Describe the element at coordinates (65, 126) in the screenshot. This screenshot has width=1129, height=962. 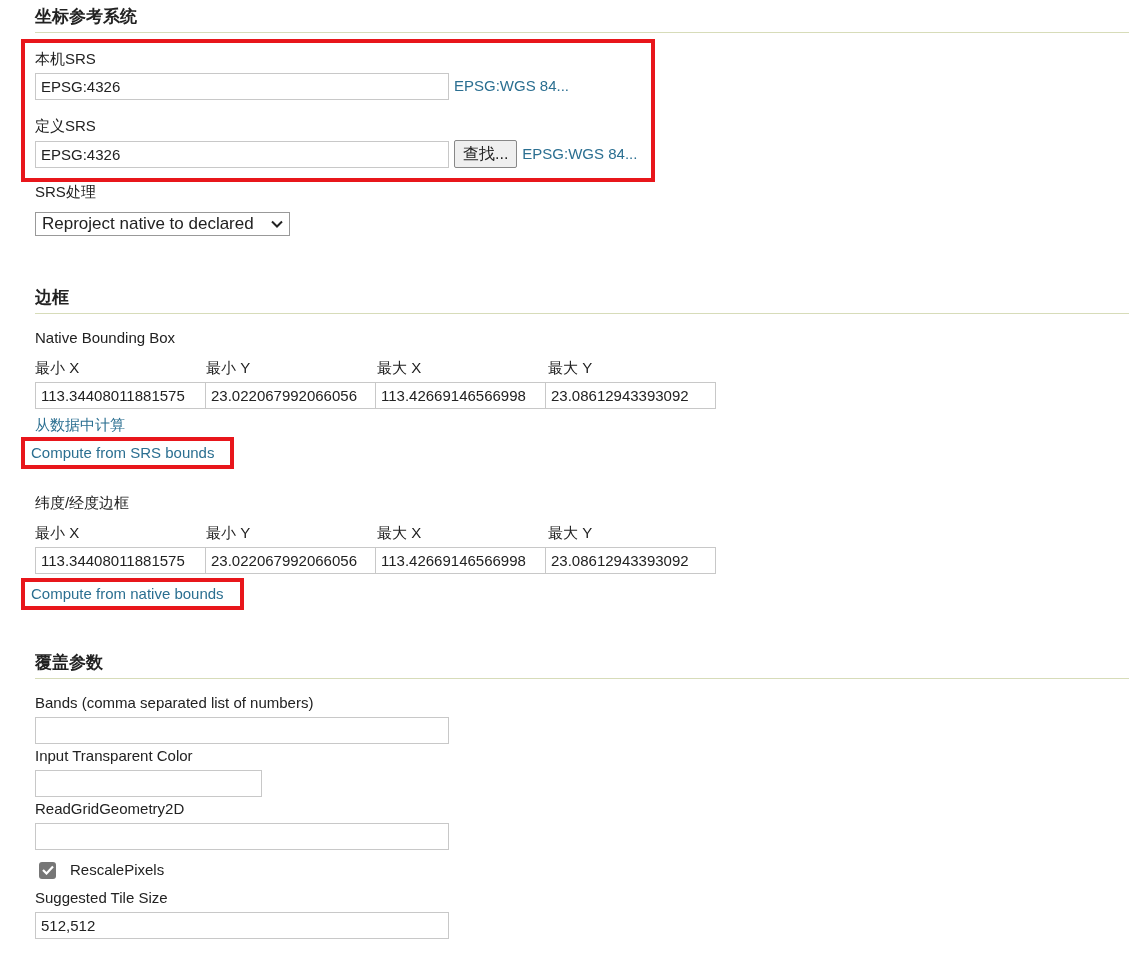
I see `field-label: 定义SRS` at that location.